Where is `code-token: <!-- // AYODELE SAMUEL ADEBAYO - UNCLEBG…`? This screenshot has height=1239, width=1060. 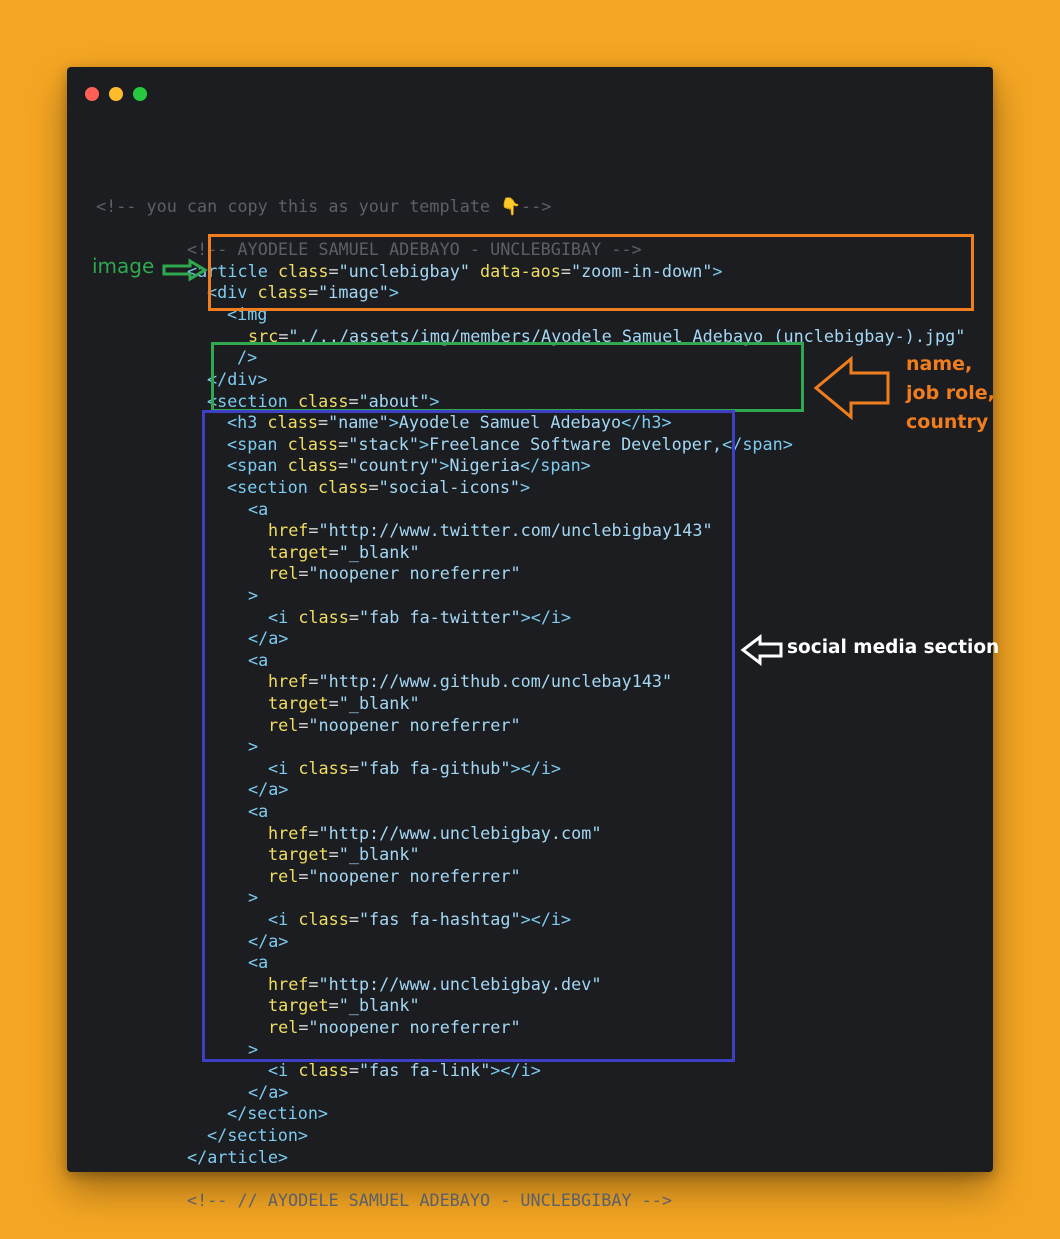
code-token: <!-- // AYODELE SAMUEL ADEBAYO - UNCLEBG… is located at coordinates (429, 1200).